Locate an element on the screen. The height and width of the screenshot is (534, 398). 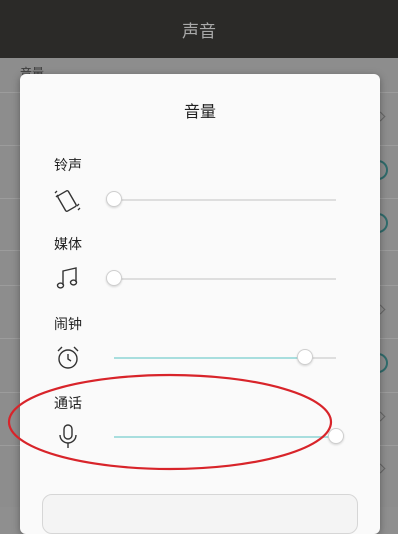
ringtone-label: 铃声 is located at coordinates (68, 166).